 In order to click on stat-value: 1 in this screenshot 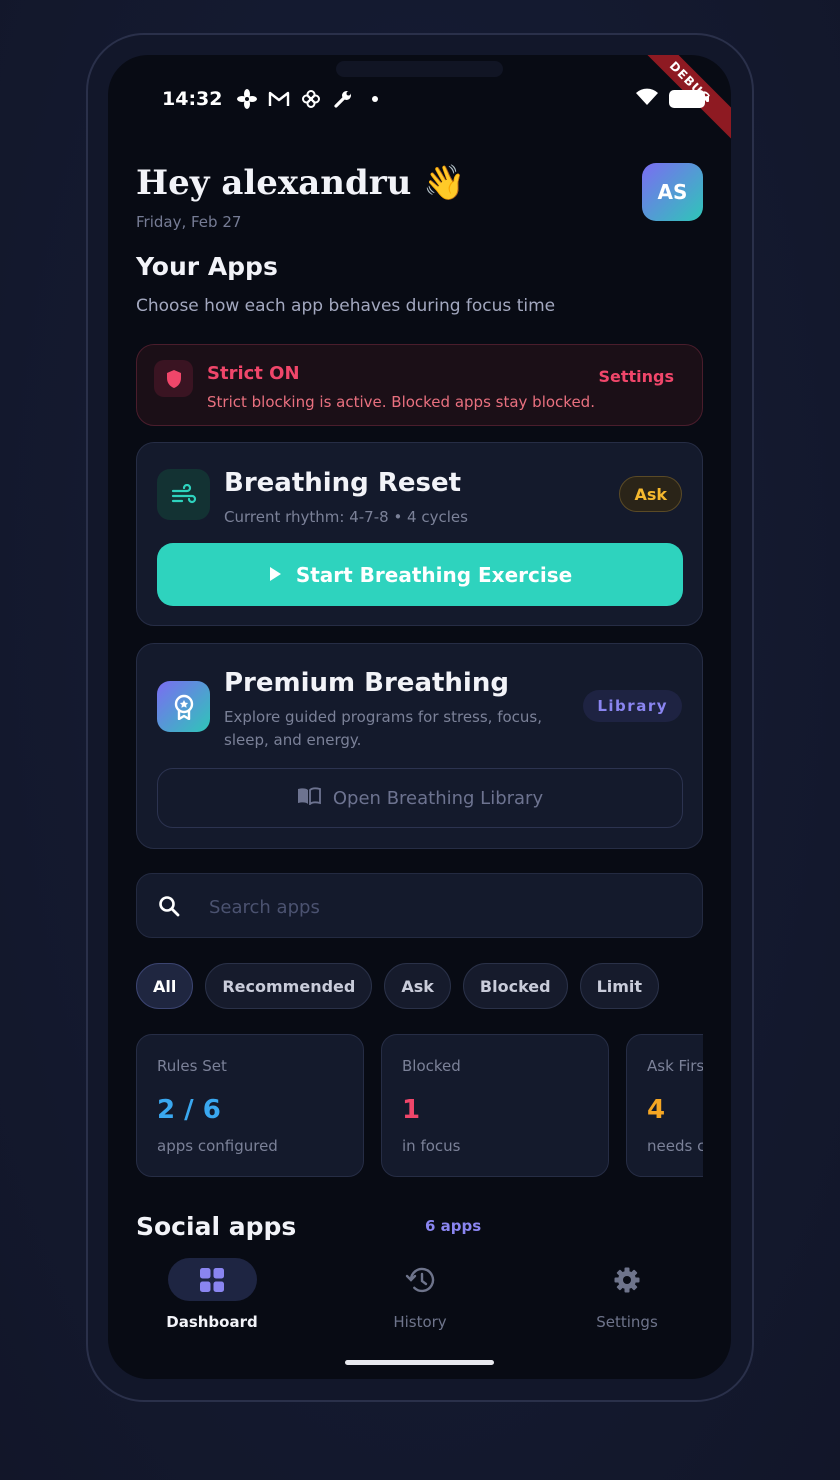, I will do `click(411, 1110)`.